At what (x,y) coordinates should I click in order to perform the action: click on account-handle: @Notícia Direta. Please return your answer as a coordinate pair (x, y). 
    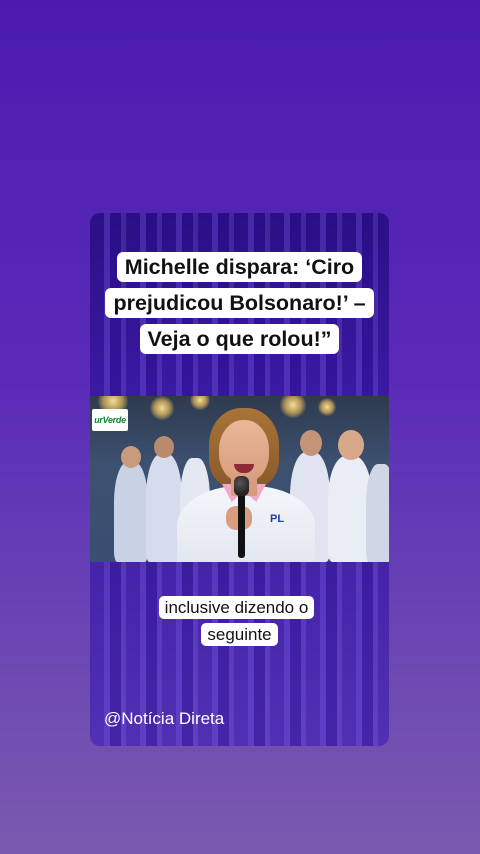
    Looking at the image, I should click on (164, 718).